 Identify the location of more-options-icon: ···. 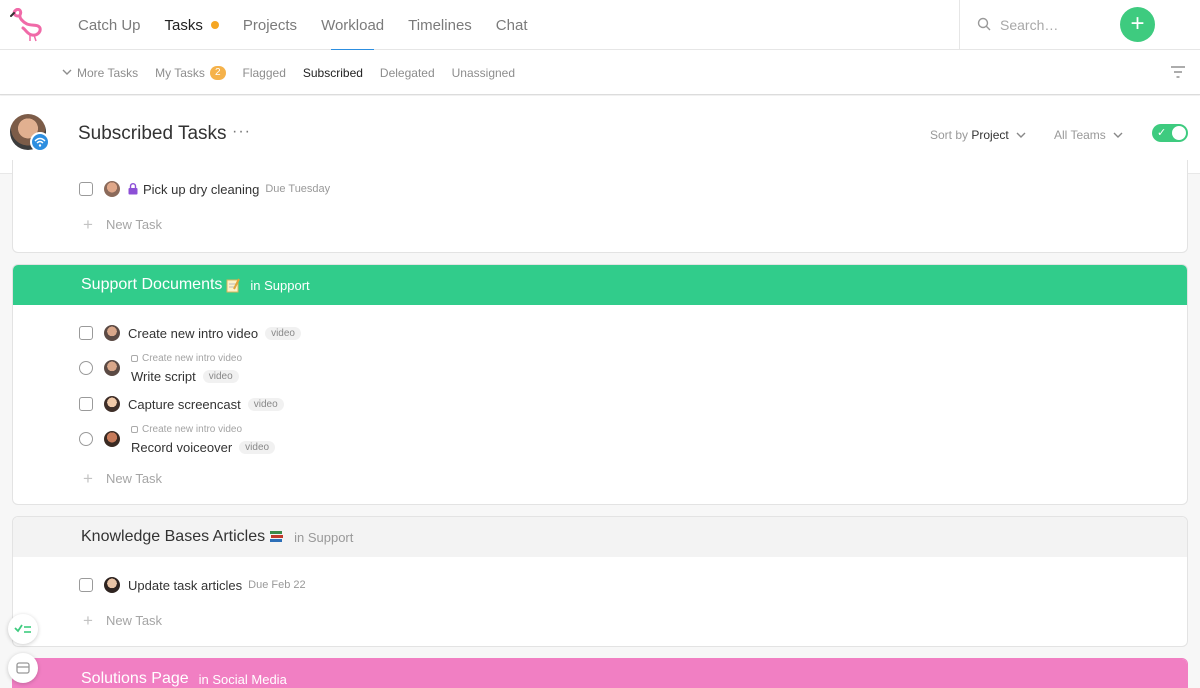
(241, 132).